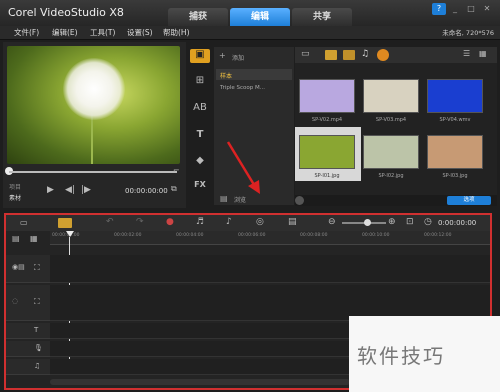 This screenshot has width=500, height=392. Describe the element at coordinates (483, 53) in the screenshot. I see `thumbnail-view-icon: ▦` at that location.